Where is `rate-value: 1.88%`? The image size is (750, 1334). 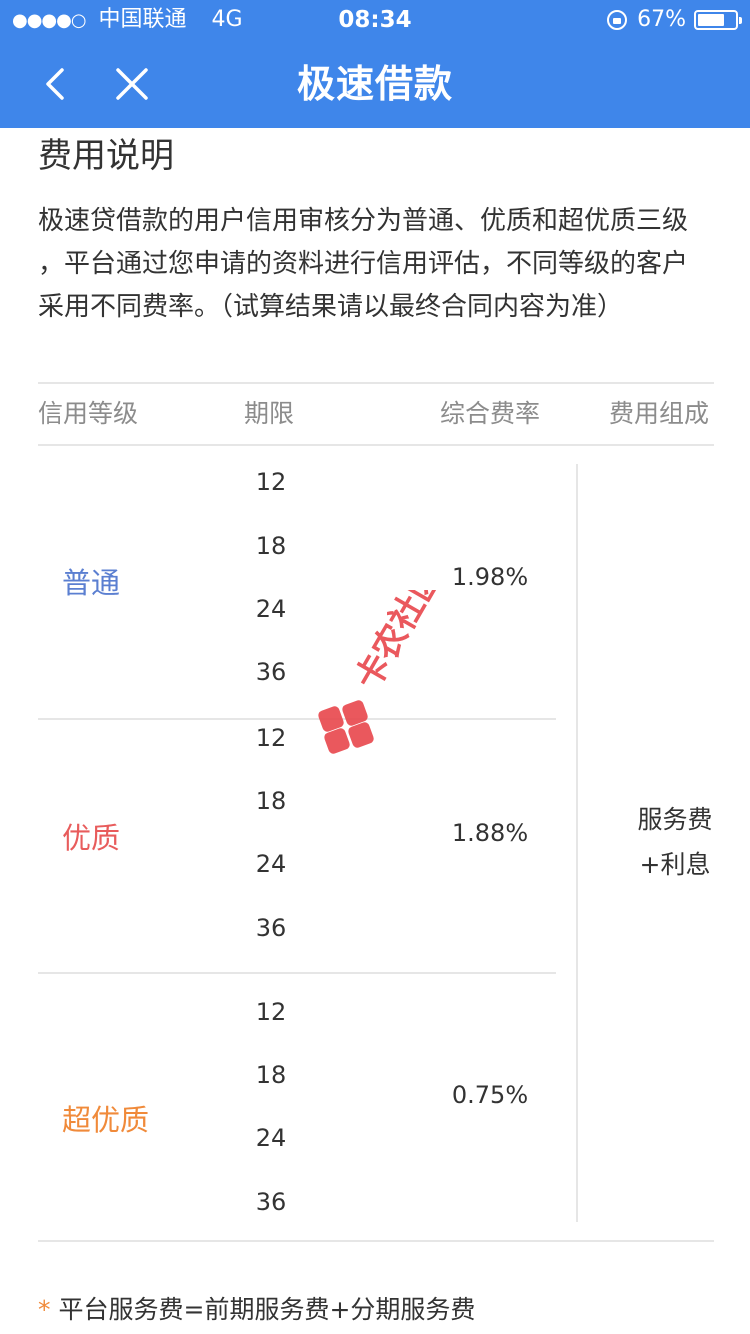
rate-value: 1.88% is located at coordinates (490, 833).